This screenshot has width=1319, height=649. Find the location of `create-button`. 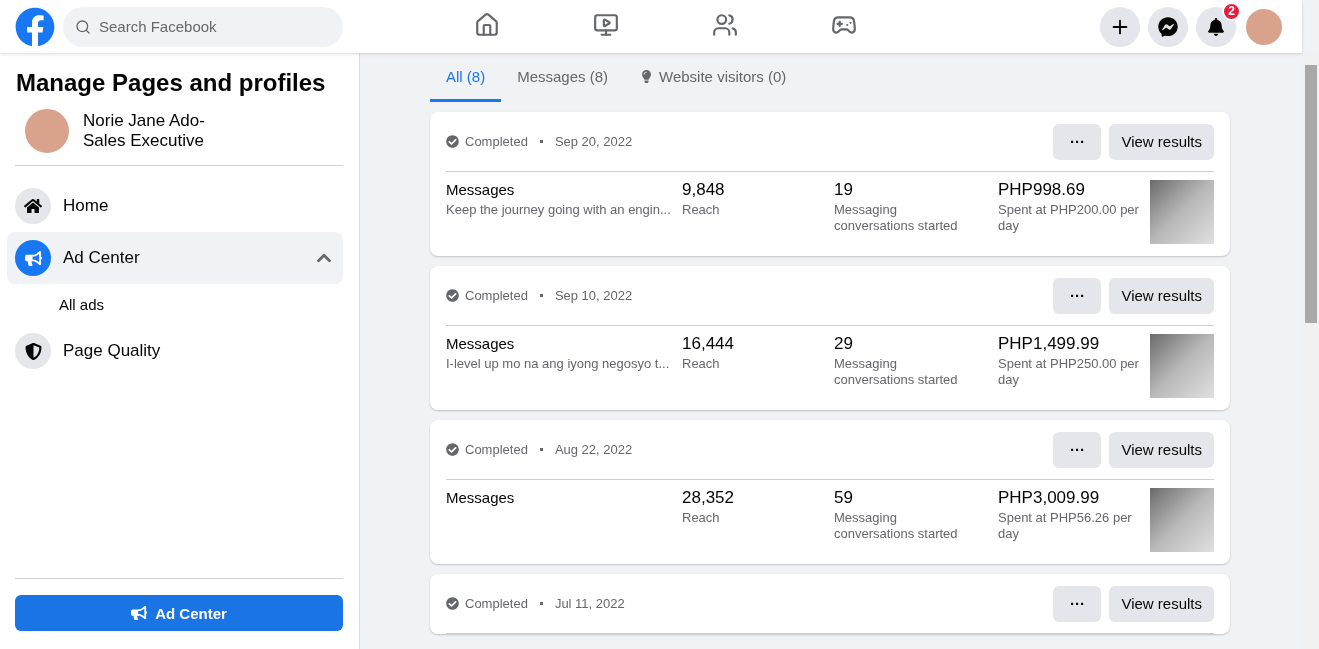

create-button is located at coordinates (1120, 26).